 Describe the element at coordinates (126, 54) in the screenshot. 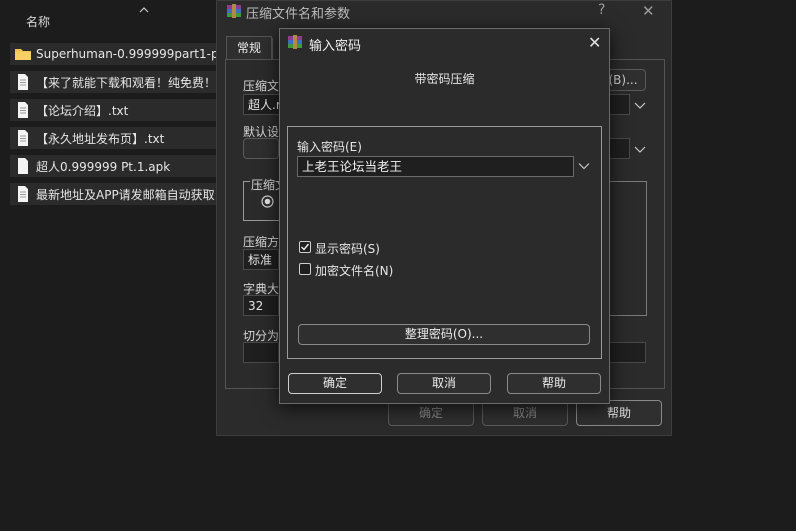

I see `file-name: Superhuman-0.999999part1-pc` at that location.